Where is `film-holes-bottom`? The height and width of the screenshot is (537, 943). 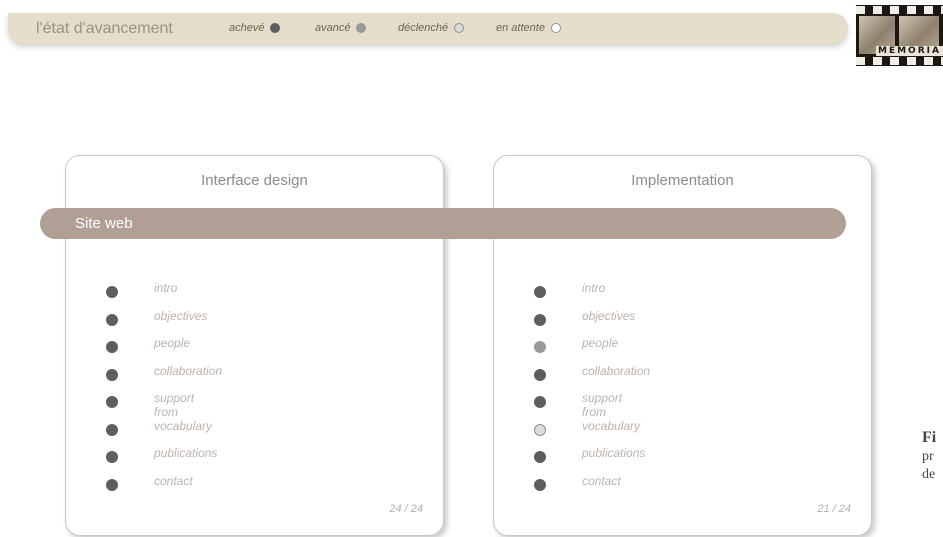 film-holes-bottom is located at coordinates (899, 61).